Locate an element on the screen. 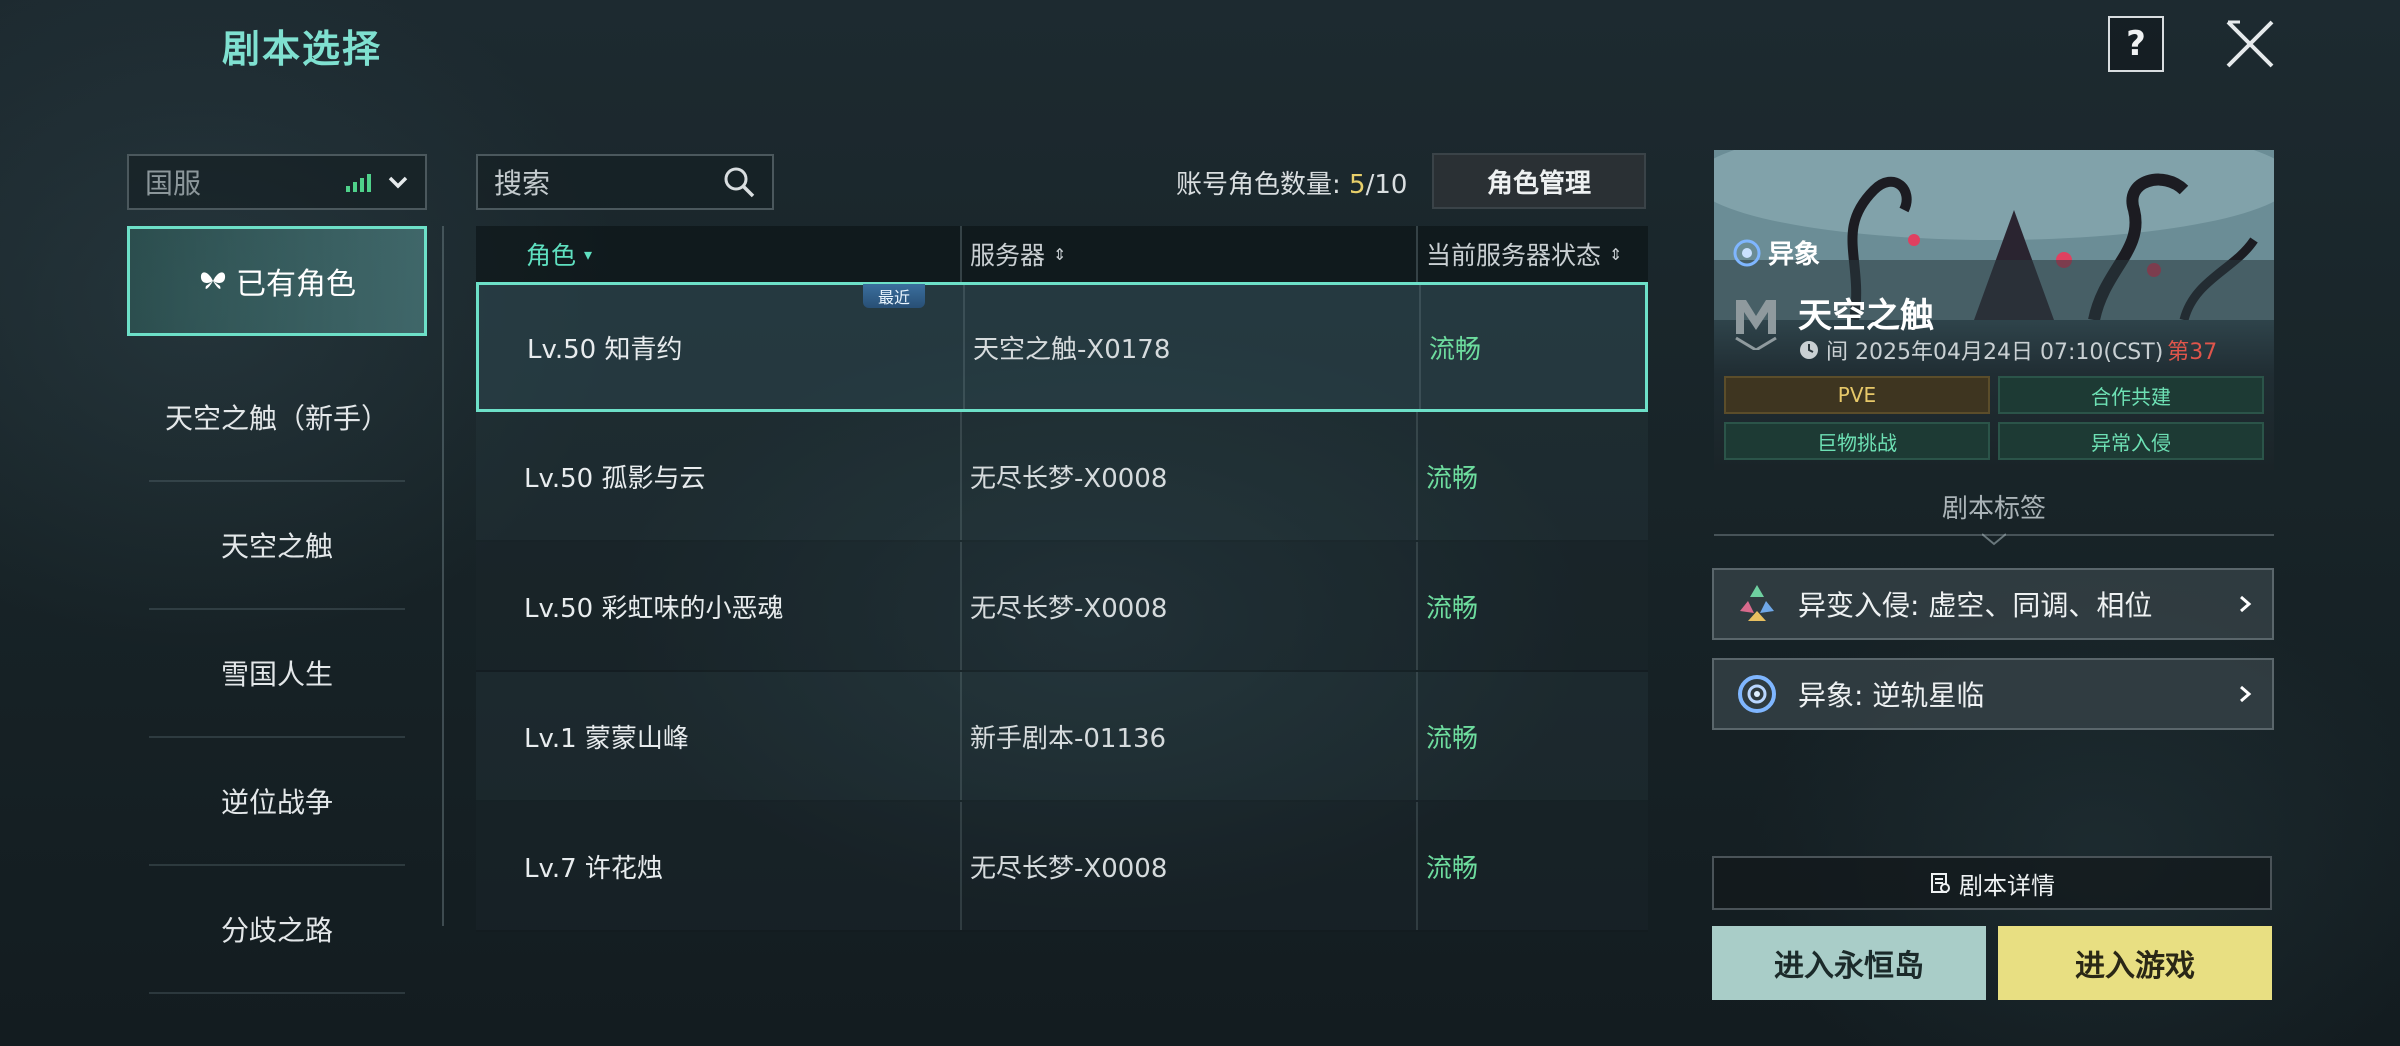 This screenshot has height=1046, width=2400. event-time-text: 间 2025年04月24日 07:10(CST) is located at coordinates (1995, 352).